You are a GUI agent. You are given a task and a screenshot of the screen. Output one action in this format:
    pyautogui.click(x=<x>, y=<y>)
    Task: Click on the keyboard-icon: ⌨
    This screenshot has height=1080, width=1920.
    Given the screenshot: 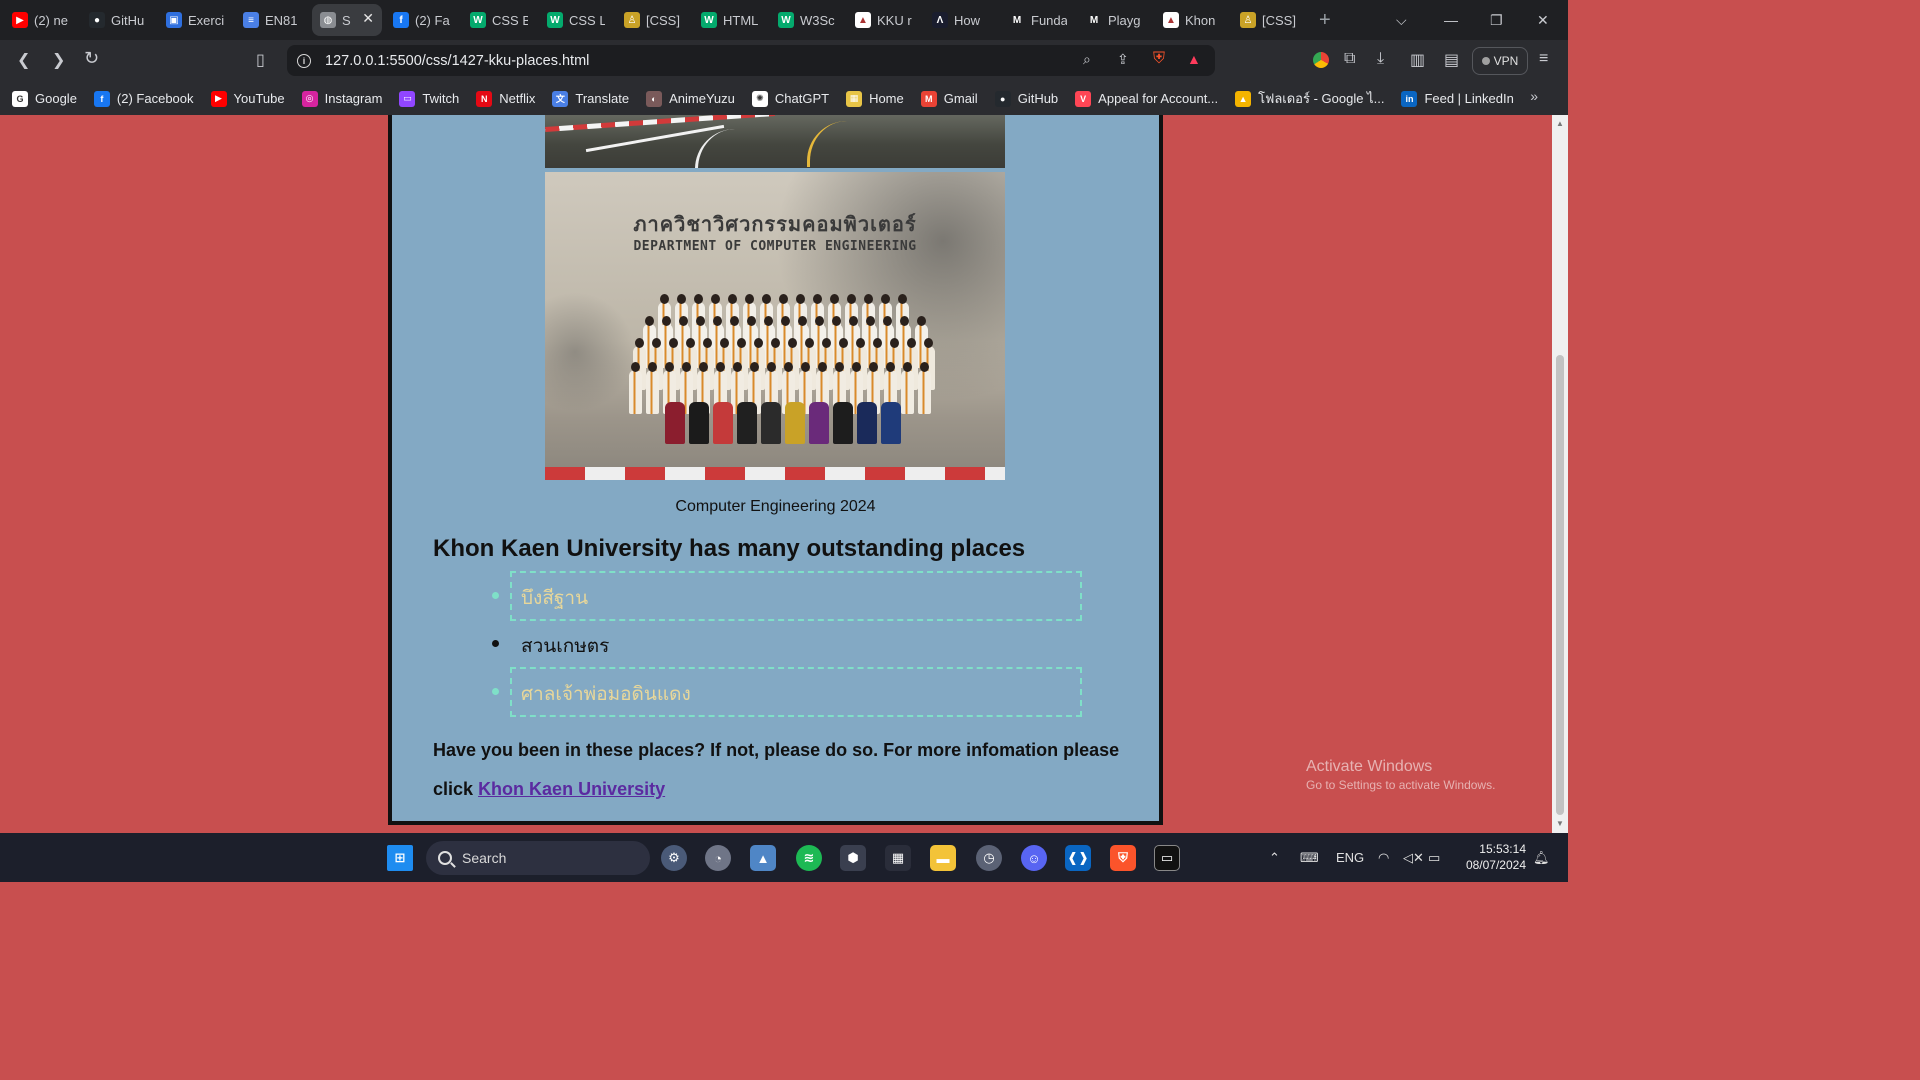 What is the action you would take?
    pyautogui.click(x=1309, y=858)
    